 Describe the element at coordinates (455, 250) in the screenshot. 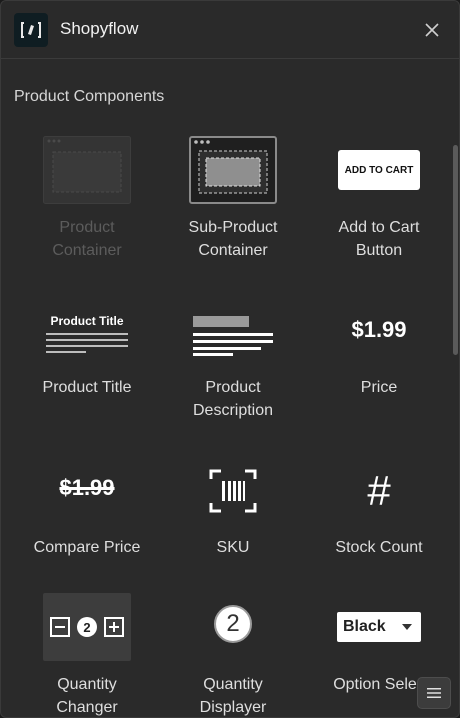

I see `scrollbar-thumb` at that location.